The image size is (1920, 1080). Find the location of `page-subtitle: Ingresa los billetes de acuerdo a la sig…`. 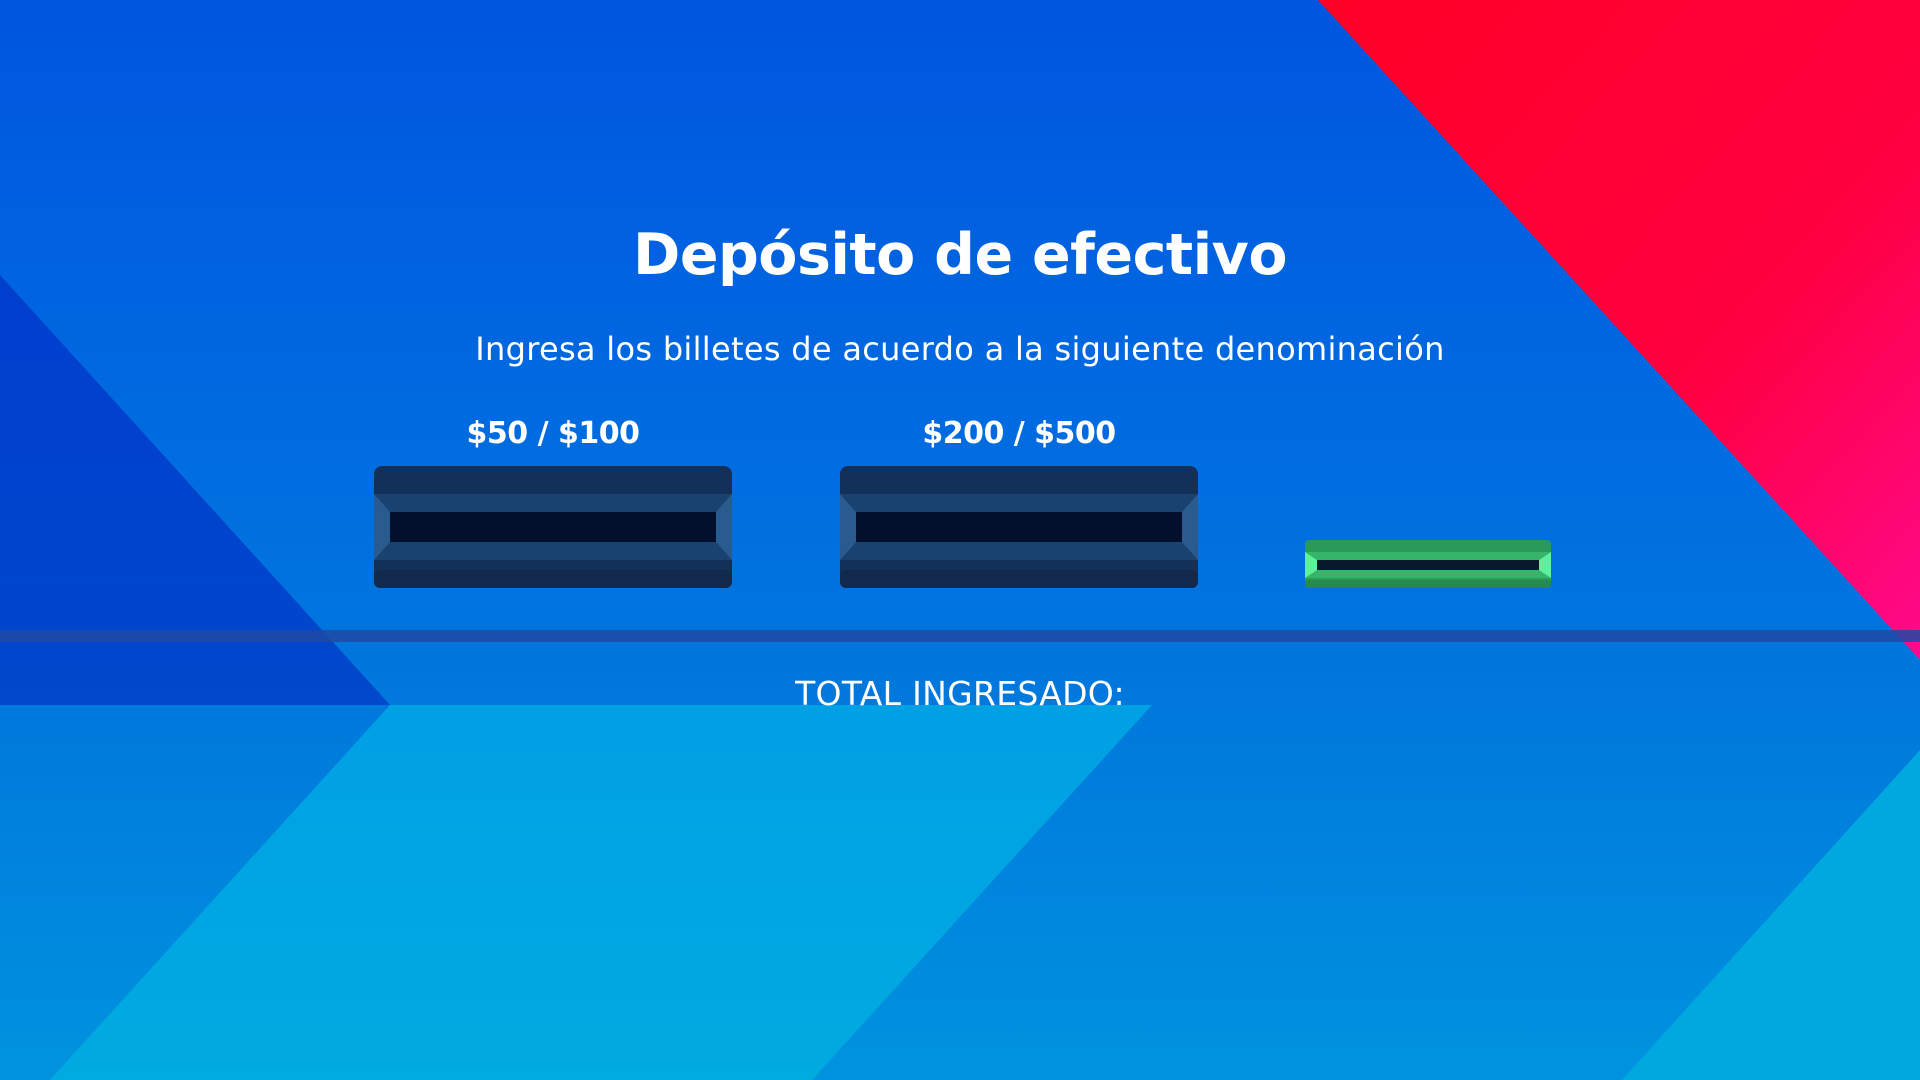

page-subtitle: Ingresa los billetes de acuerdo a la sig… is located at coordinates (960, 349).